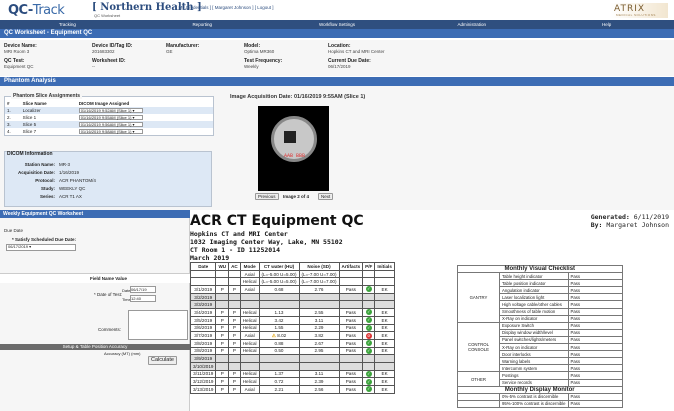 The image size is (674, 411). What do you see at coordinates (203, 305) in the screenshot?
I see `date-cell: 3/3/2019` at bounding box center [203, 305].